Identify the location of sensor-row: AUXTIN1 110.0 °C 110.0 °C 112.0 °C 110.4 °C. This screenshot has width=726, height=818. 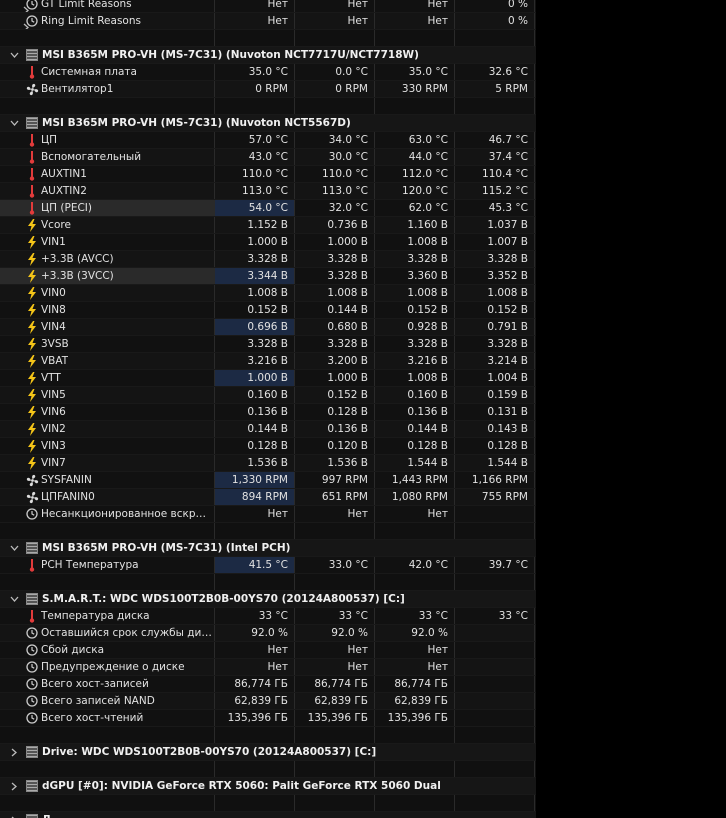
(268, 174).